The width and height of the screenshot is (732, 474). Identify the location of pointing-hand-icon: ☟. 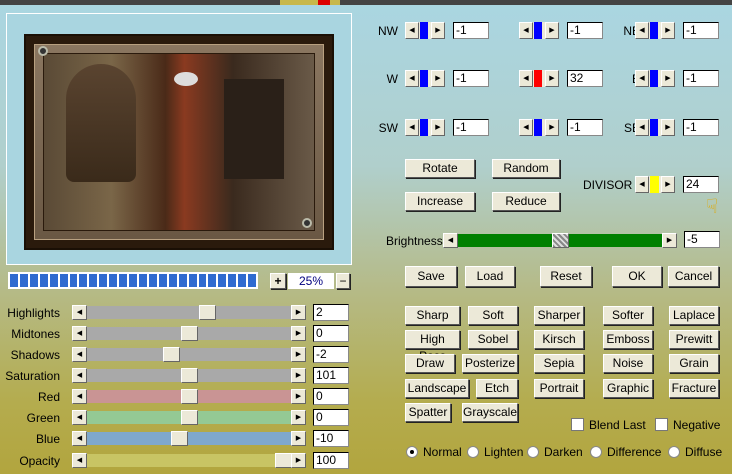
(712, 207).